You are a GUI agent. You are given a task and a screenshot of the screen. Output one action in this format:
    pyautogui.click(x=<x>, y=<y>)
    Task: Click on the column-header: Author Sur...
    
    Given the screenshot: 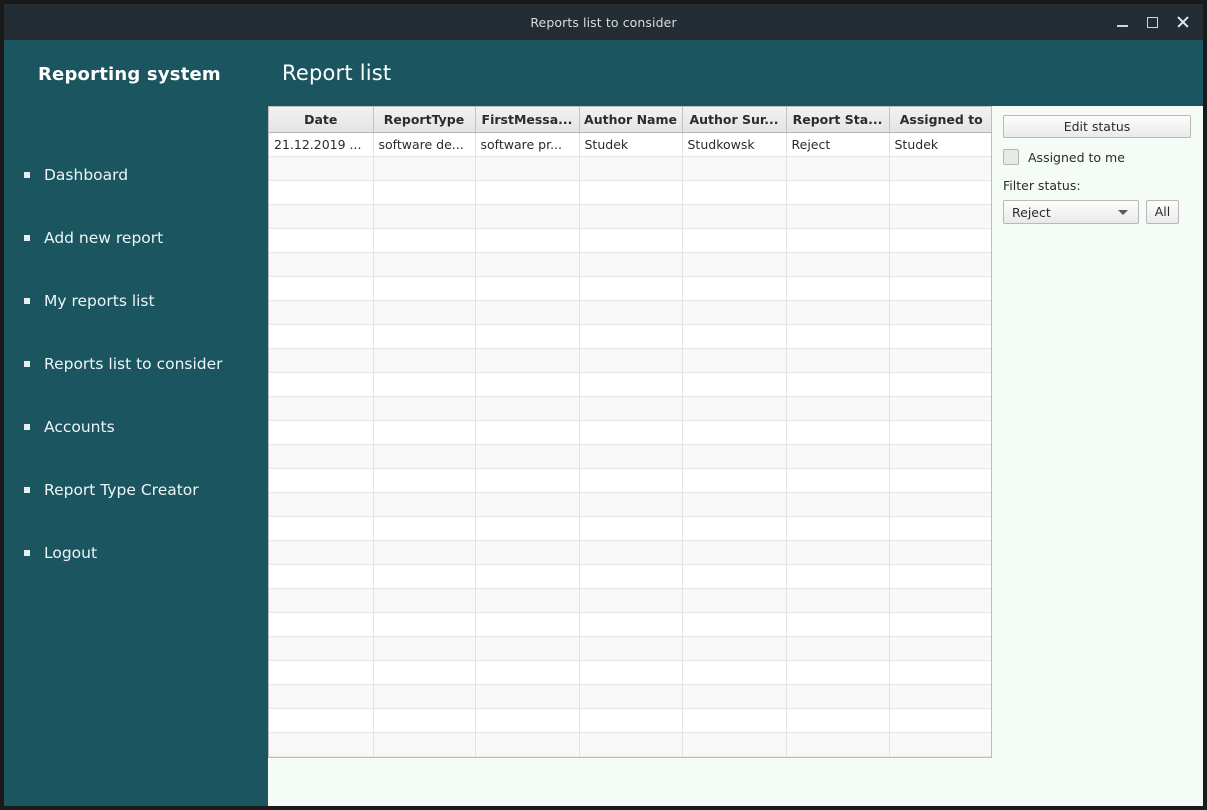 What is the action you would take?
    pyautogui.click(x=734, y=120)
    